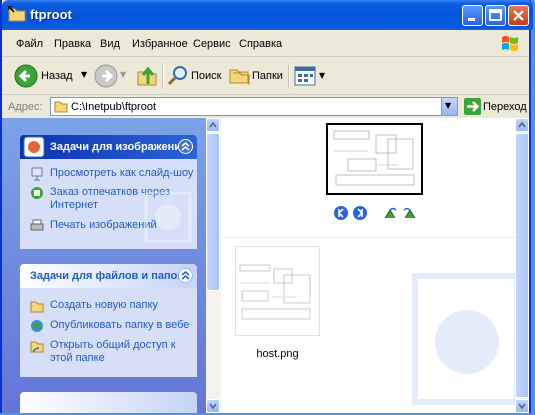 The height and width of the screenshot is (415, 535). I want to click on file-name: host.png, so click(277, 354).